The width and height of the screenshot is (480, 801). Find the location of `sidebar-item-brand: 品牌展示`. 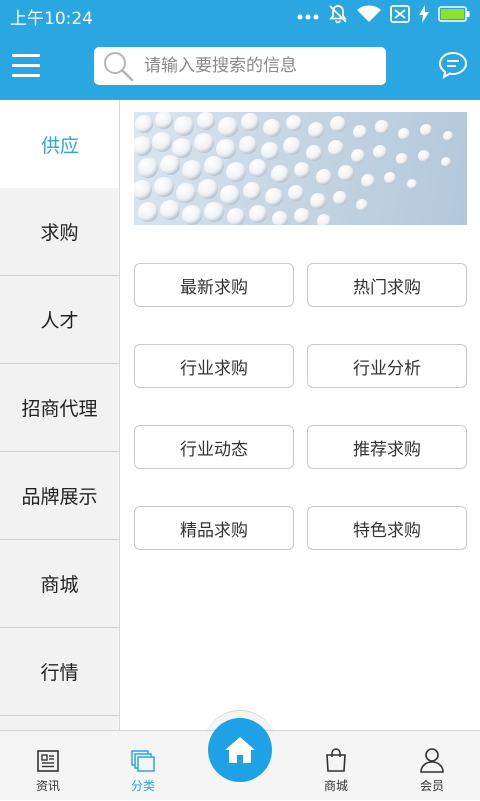

sidebar-item-brand: 品牌展示 is located at coordinates (59, 496).